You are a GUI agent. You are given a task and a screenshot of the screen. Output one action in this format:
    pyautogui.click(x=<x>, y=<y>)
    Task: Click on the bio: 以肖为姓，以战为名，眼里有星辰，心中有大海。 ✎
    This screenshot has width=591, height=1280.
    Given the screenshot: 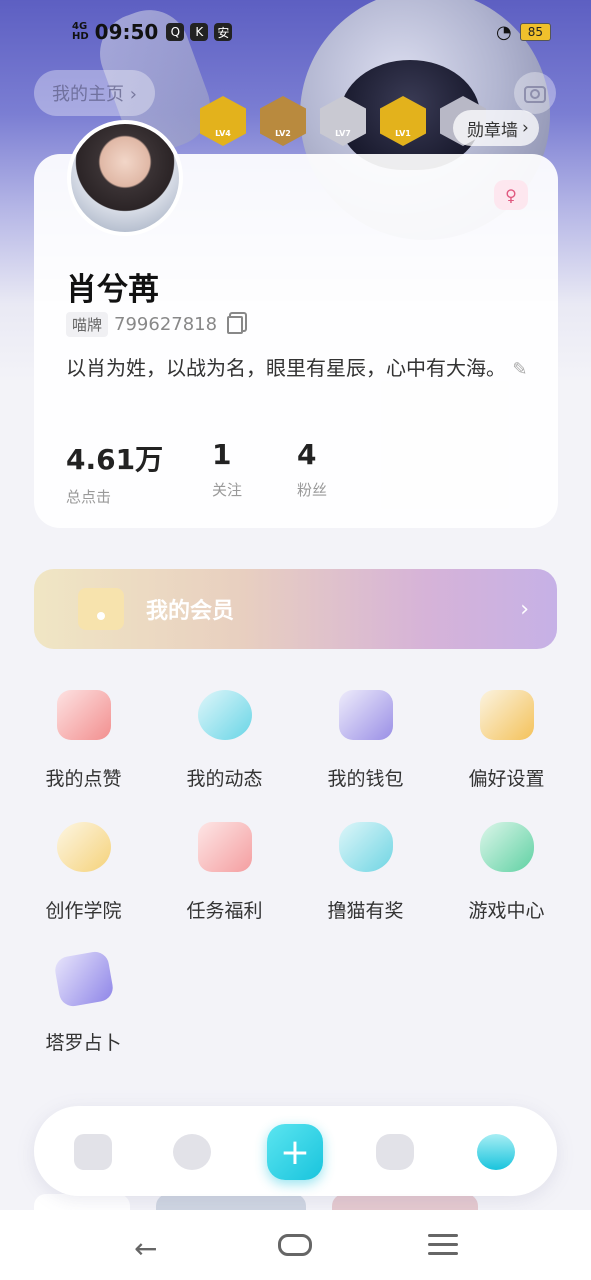 What is the action you would take?
    pyautogui.click(x=301, y=369)
    